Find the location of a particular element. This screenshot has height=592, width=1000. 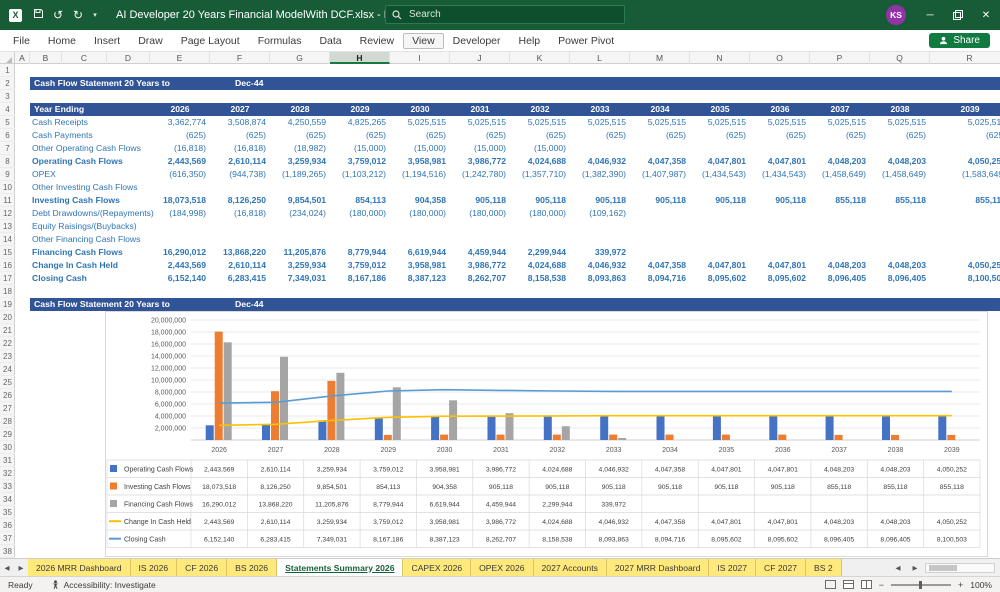

row-label-operating-cash-flows: Operating Cash Flows is located at coordinates (77, 161).